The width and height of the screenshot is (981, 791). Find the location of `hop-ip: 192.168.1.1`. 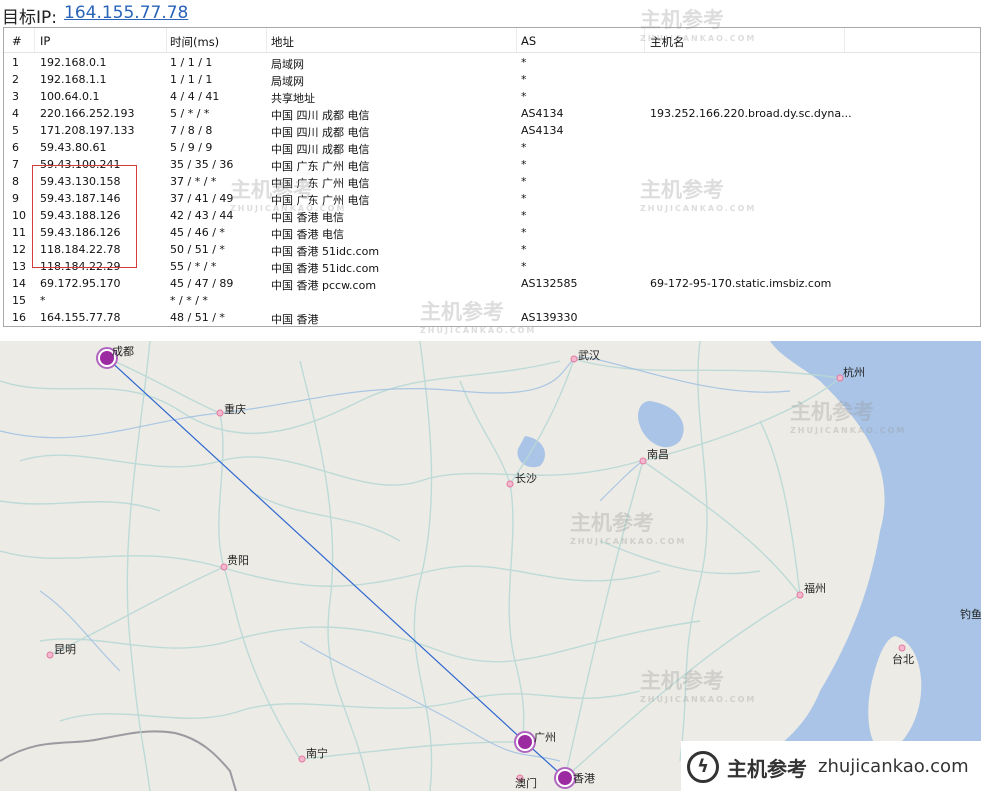

hop-ip: 192.168.1.1 is located at coordinates (73, 79).